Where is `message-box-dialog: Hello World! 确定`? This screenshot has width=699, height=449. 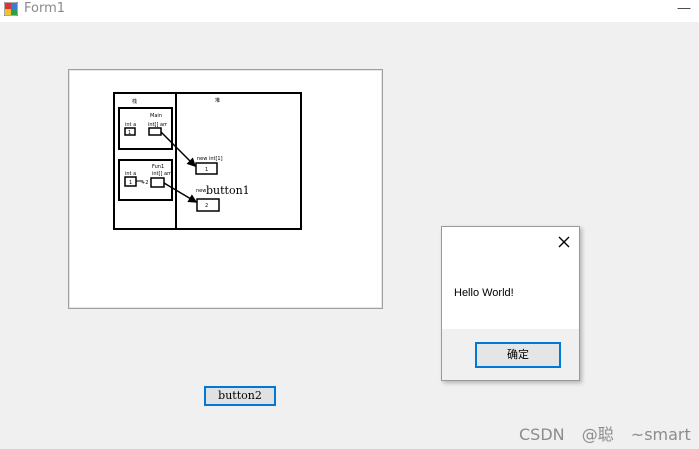
message-box-dialog: Hello World! 确定 is located at coordinates (510, 303).